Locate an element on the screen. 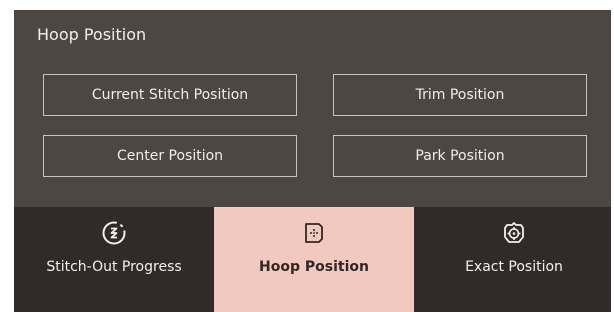 The height and width of the screenshot is (312, 614). stitch-out-progress-icon is located at coordinates (114, 233).